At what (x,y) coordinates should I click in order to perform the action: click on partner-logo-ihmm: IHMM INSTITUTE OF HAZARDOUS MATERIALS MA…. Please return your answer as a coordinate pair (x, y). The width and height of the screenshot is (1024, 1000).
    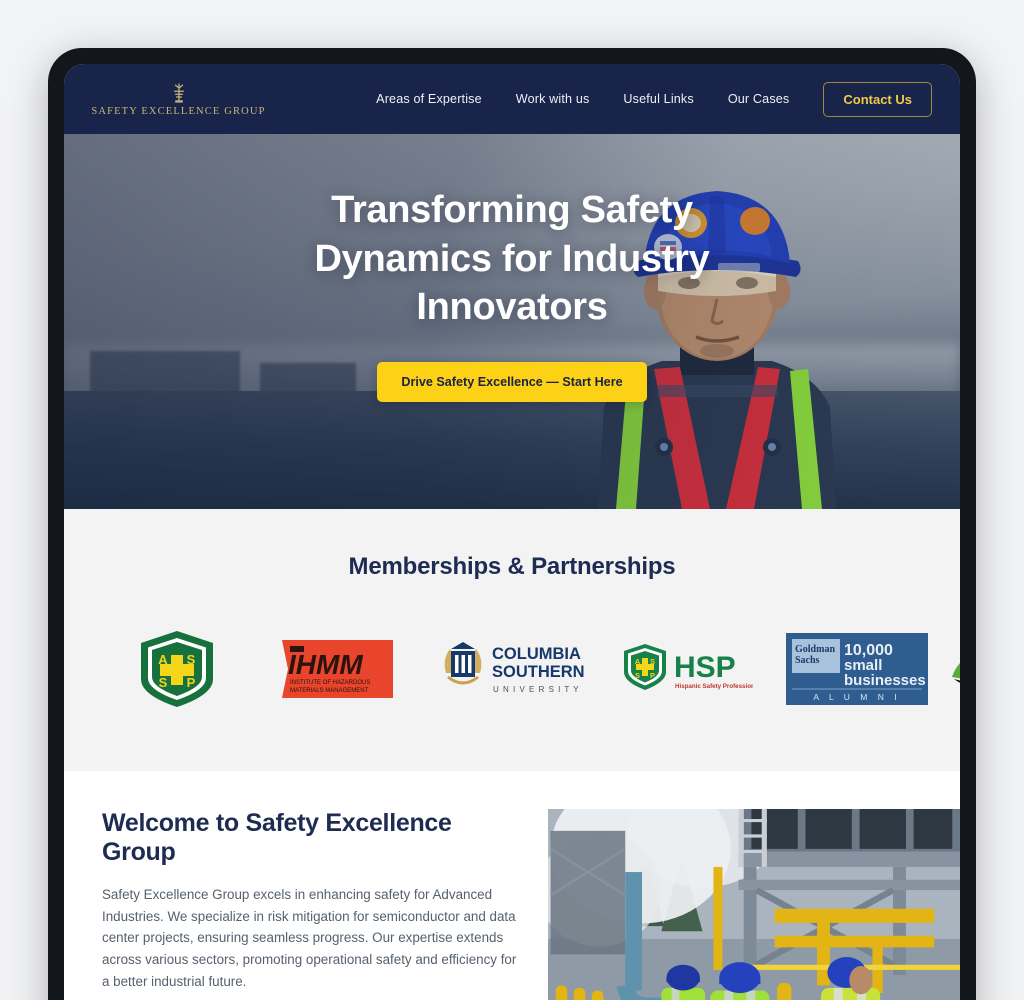
    Looking at the image, I should click on (337, 669).